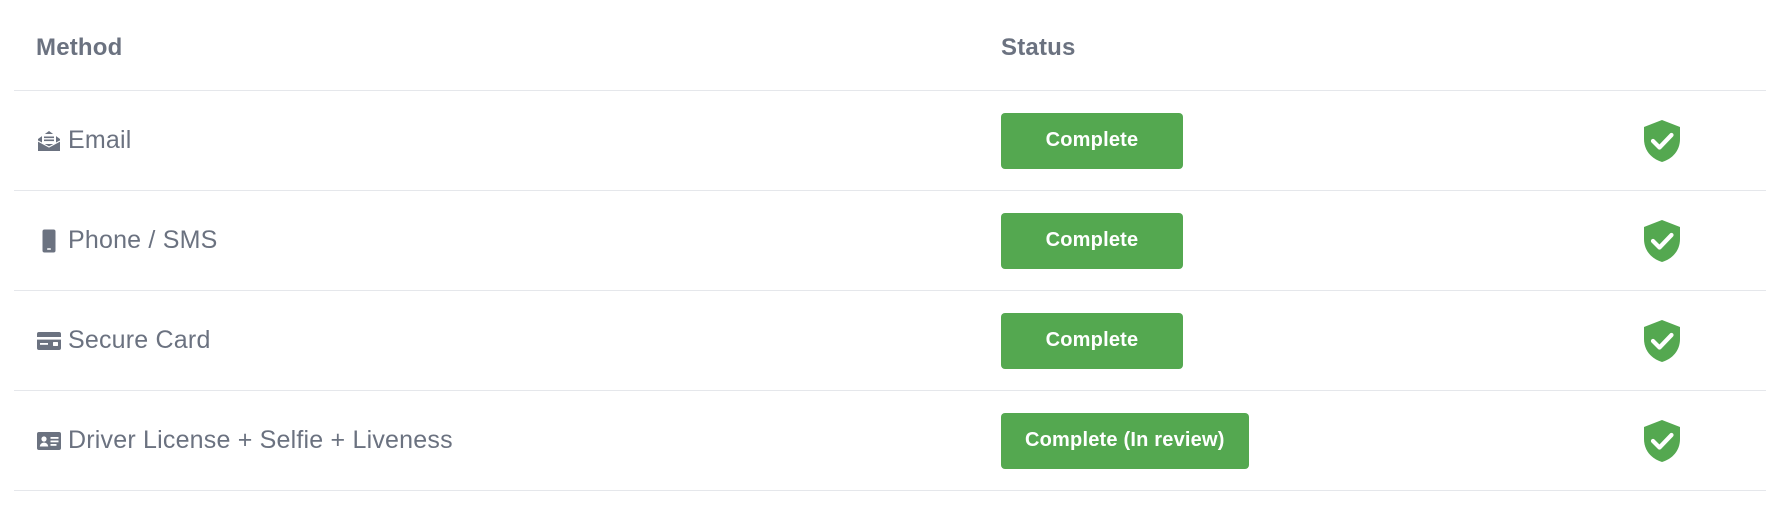 The image size is (1772, 510). I want to click on method-cell: Email, so click(84, 140).